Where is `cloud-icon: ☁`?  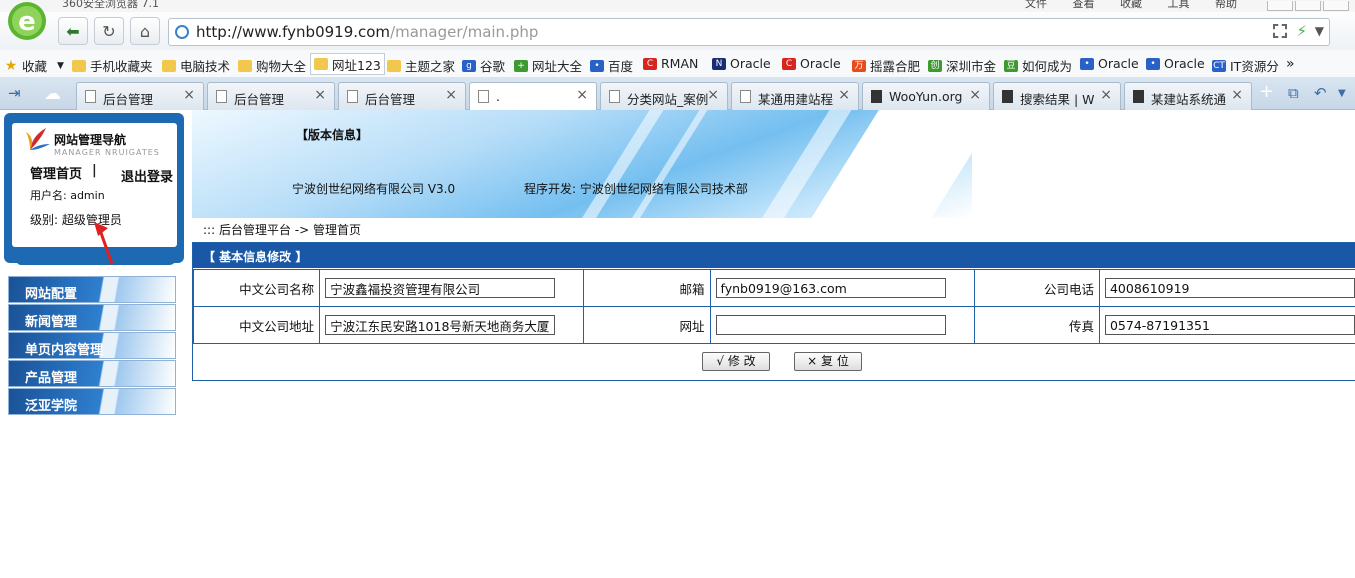 cloud-icon: ☁ is located at coordinates (52, 94).